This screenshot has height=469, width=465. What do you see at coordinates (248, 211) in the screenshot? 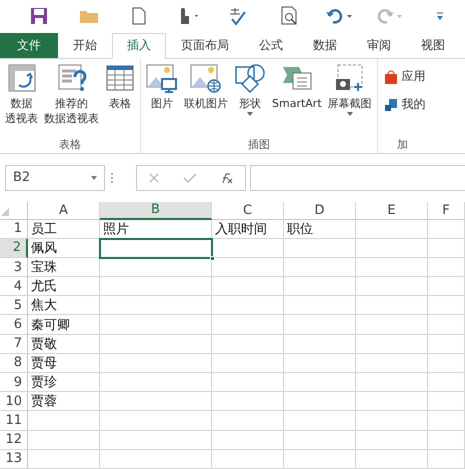
I see `column-header: C` at bounding box center [248, 211].